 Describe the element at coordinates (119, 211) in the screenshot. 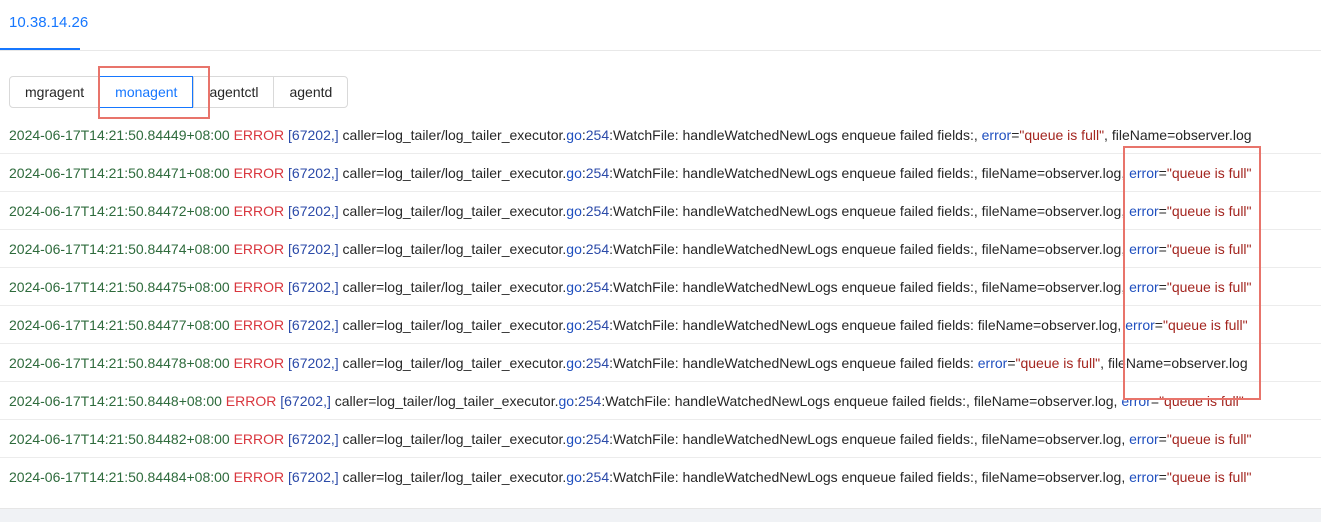

I see `log-date: 2024-06-17T14:21:50.84472+08:00` at that location.